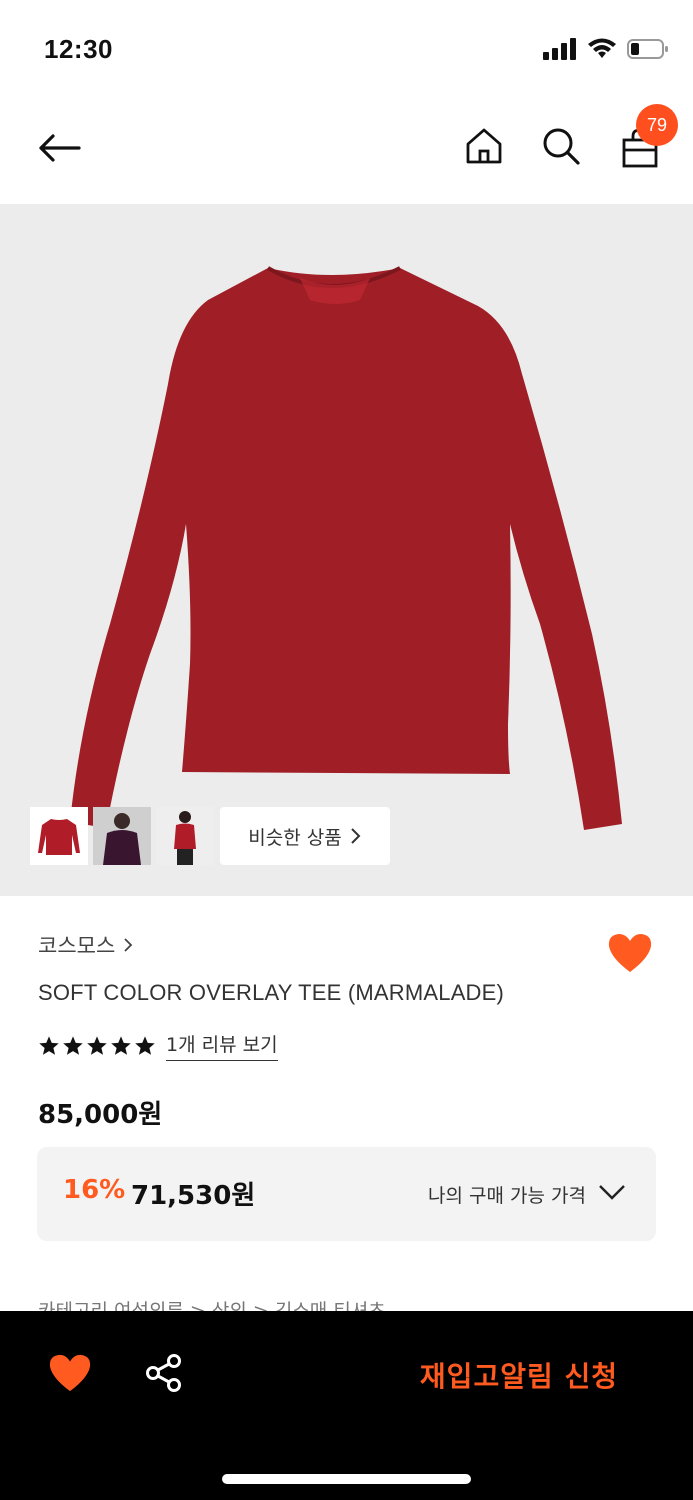 Image resolution: width=693 pixels, height=1500 pixels. I want to click on thumbnail-strip: 비슷한 상품, so click(210, 836).